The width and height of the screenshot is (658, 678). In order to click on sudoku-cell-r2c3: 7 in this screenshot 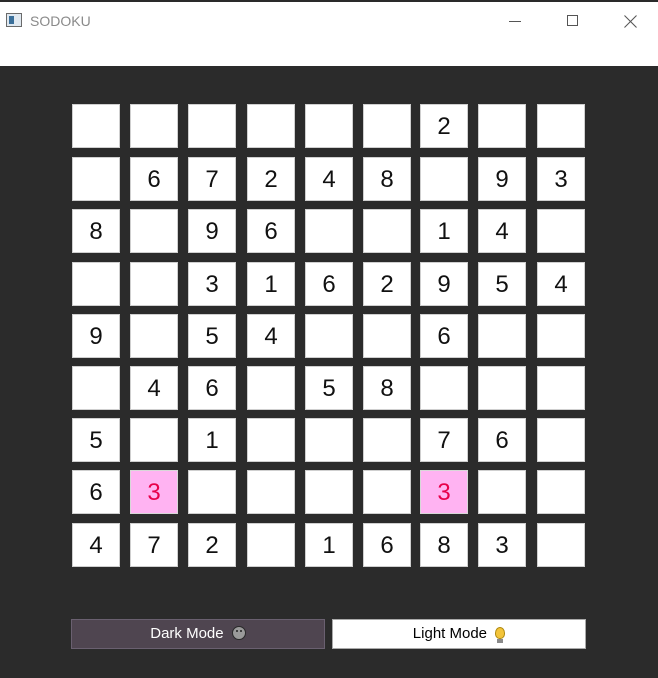, I will do `click(212, 179)`.